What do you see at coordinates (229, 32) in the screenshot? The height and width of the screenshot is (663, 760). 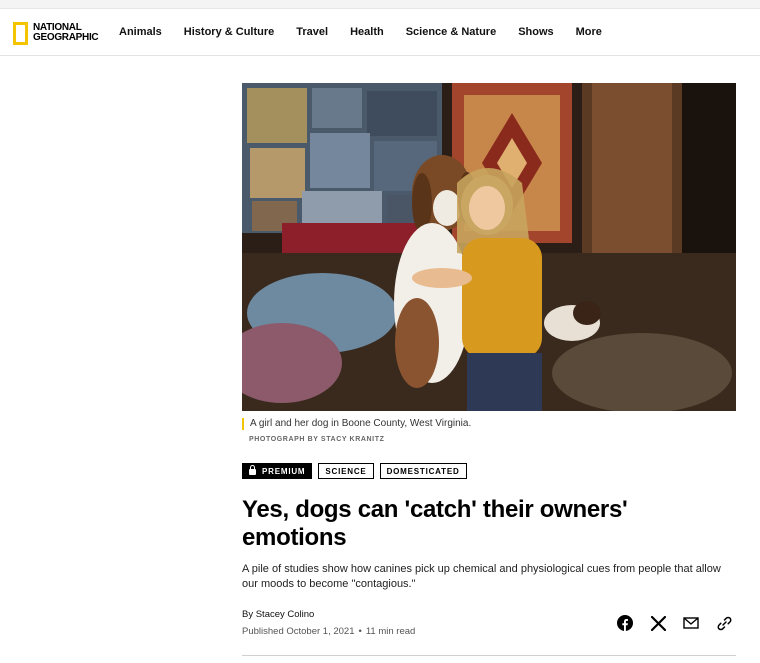 I see `nav-item-history-culture: History & Culture` at bounding box center [229, 32].